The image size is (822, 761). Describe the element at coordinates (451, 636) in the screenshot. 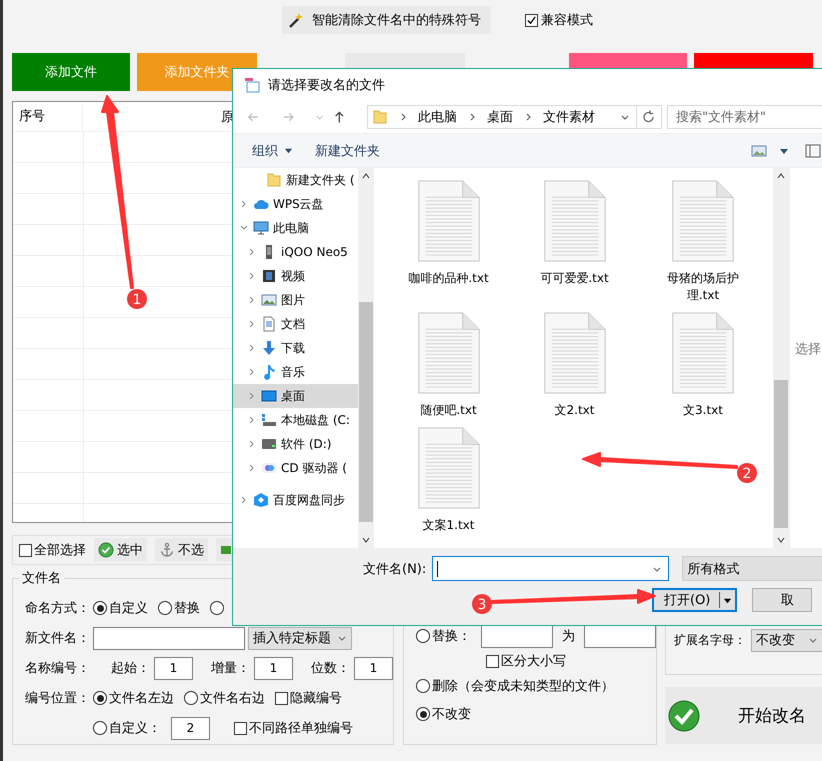

I see `option-label: 替换：` at that location.